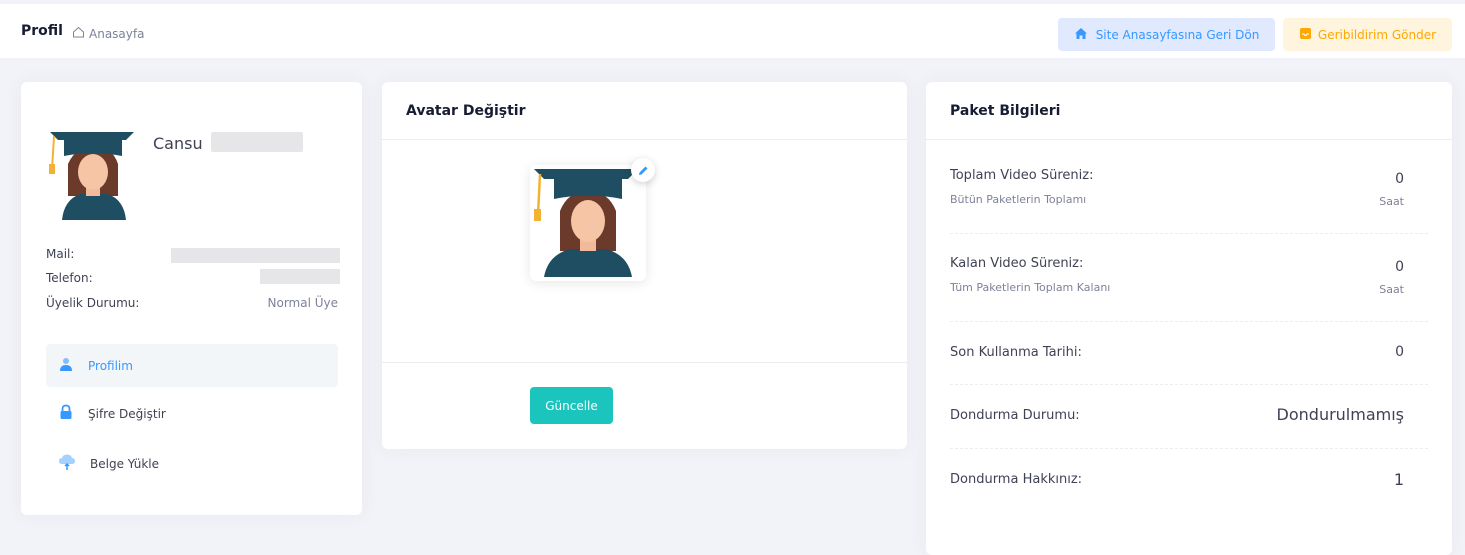 This screenshot has height=555, width=1465. I want to click on total-video-sublabel: Bütün Paketlerin Toplamı, so click(1018, 199).